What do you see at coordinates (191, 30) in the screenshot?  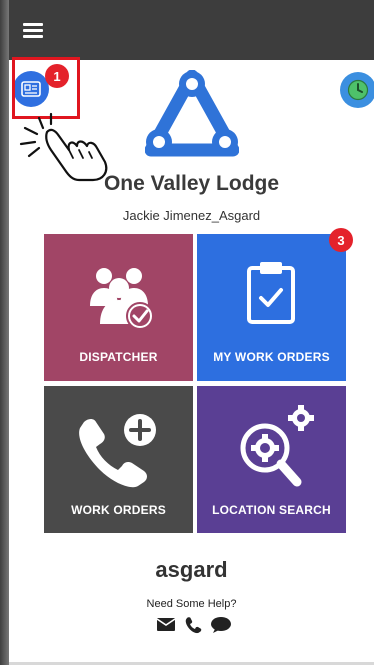 I see `top-app-bar` at bounding box center [191, 30].